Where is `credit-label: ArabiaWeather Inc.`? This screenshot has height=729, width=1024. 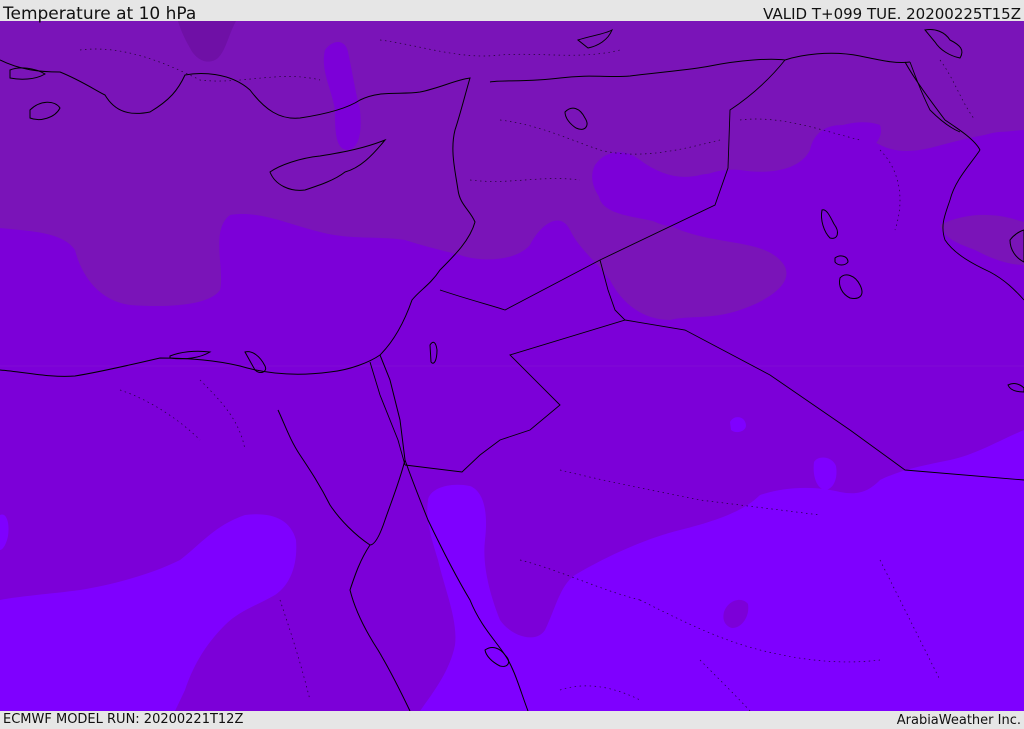 credit-label: ArabiaWeather Inc. is located at coordinates (958, 720).